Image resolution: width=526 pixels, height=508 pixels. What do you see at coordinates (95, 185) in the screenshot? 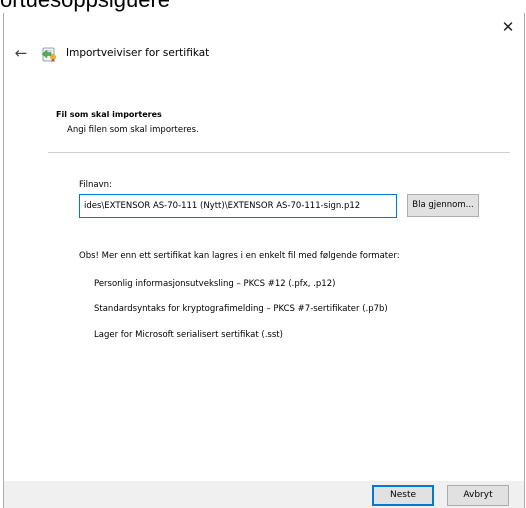
I see `filename-label: Filnavn:` at bounding box center [95, 185].